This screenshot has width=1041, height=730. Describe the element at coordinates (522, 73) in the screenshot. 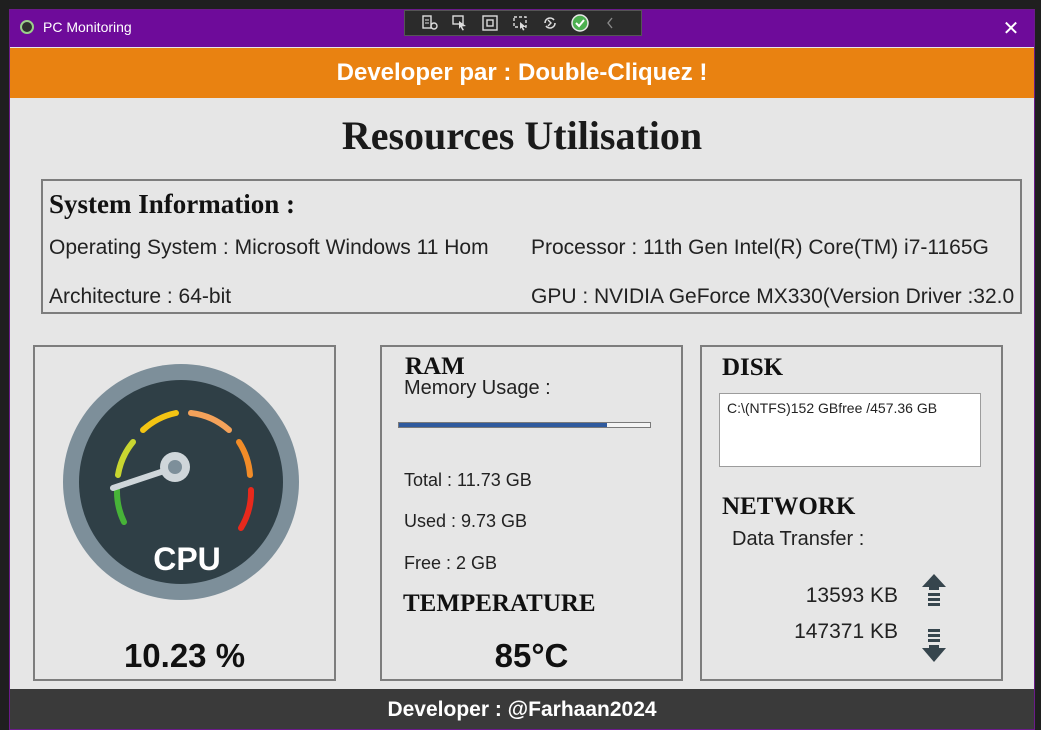

I see `developer-banner: Developer par : Double-Cliquez !` at that location.